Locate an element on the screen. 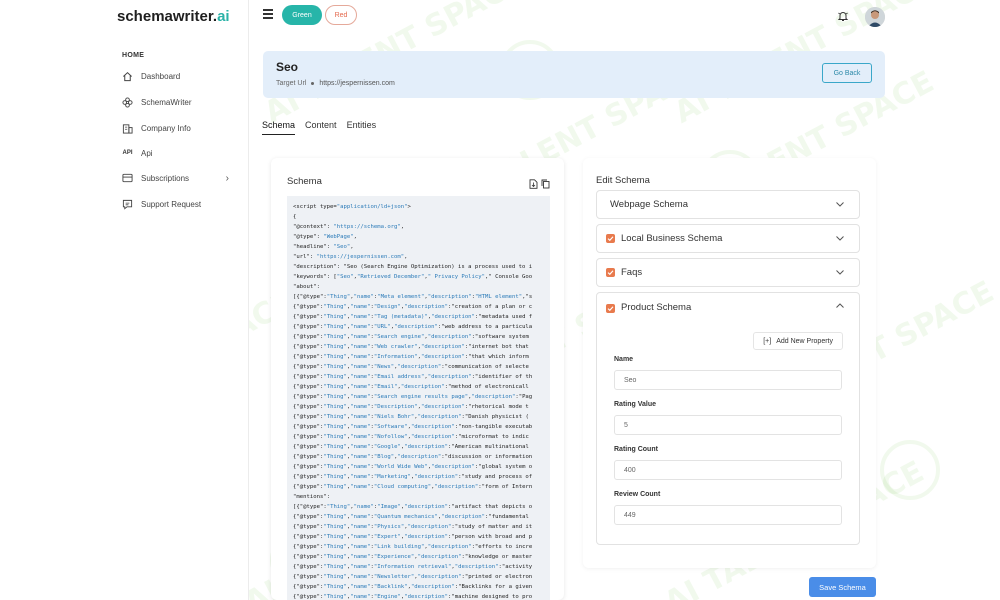 The image size is (1000, 600). add-property-icon: [+] is located at coordinates (767, 341).